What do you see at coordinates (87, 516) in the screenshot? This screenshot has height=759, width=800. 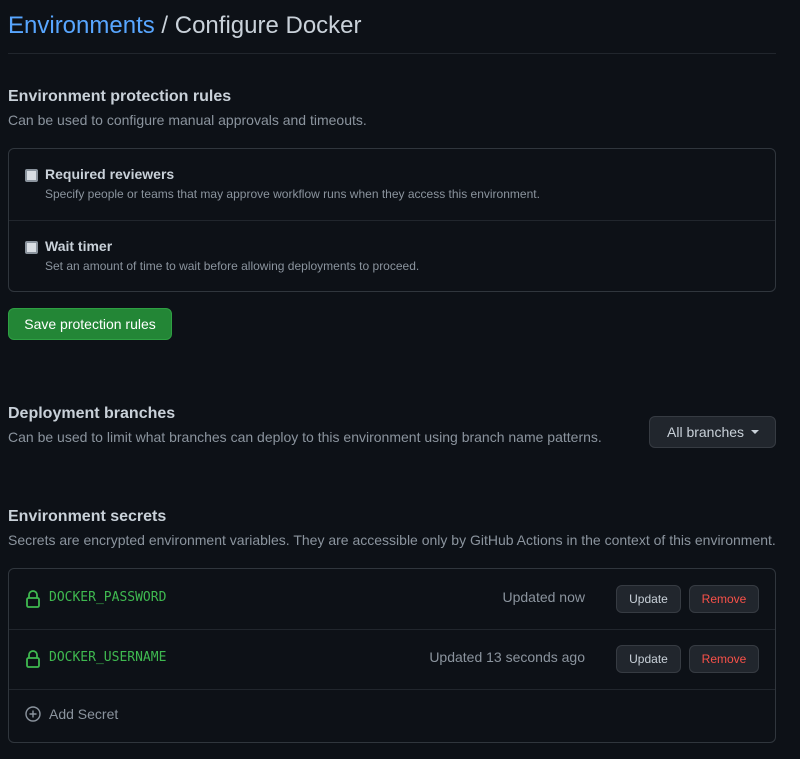 I see `environment-secrets-heading: Environment secrets` at bounding box center [87, 516].